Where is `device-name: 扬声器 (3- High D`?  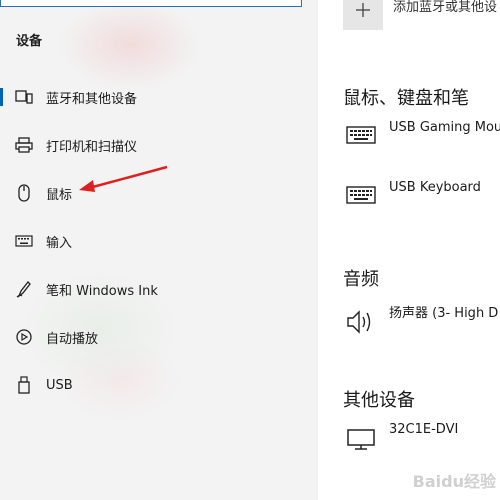 device-name: 扬声器 (3- High D is located at coordinates (444, 313).